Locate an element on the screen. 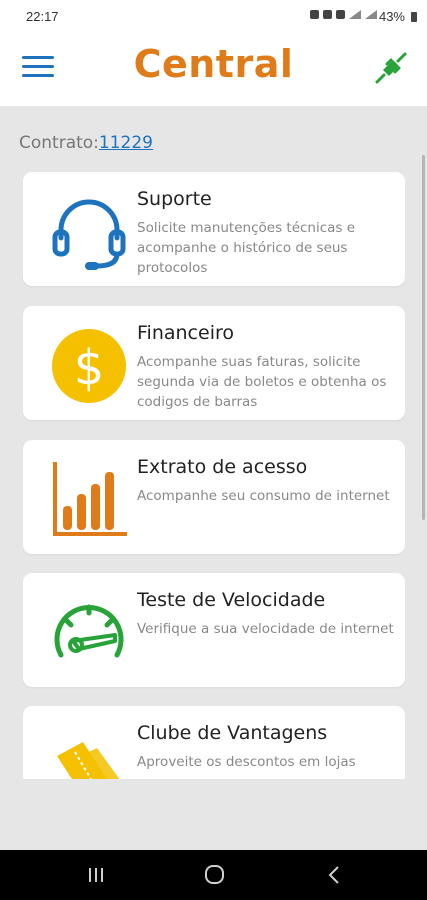 The height and width of the screenshot is (900, 427). navigation-bar is located at coordinates (213, 875).